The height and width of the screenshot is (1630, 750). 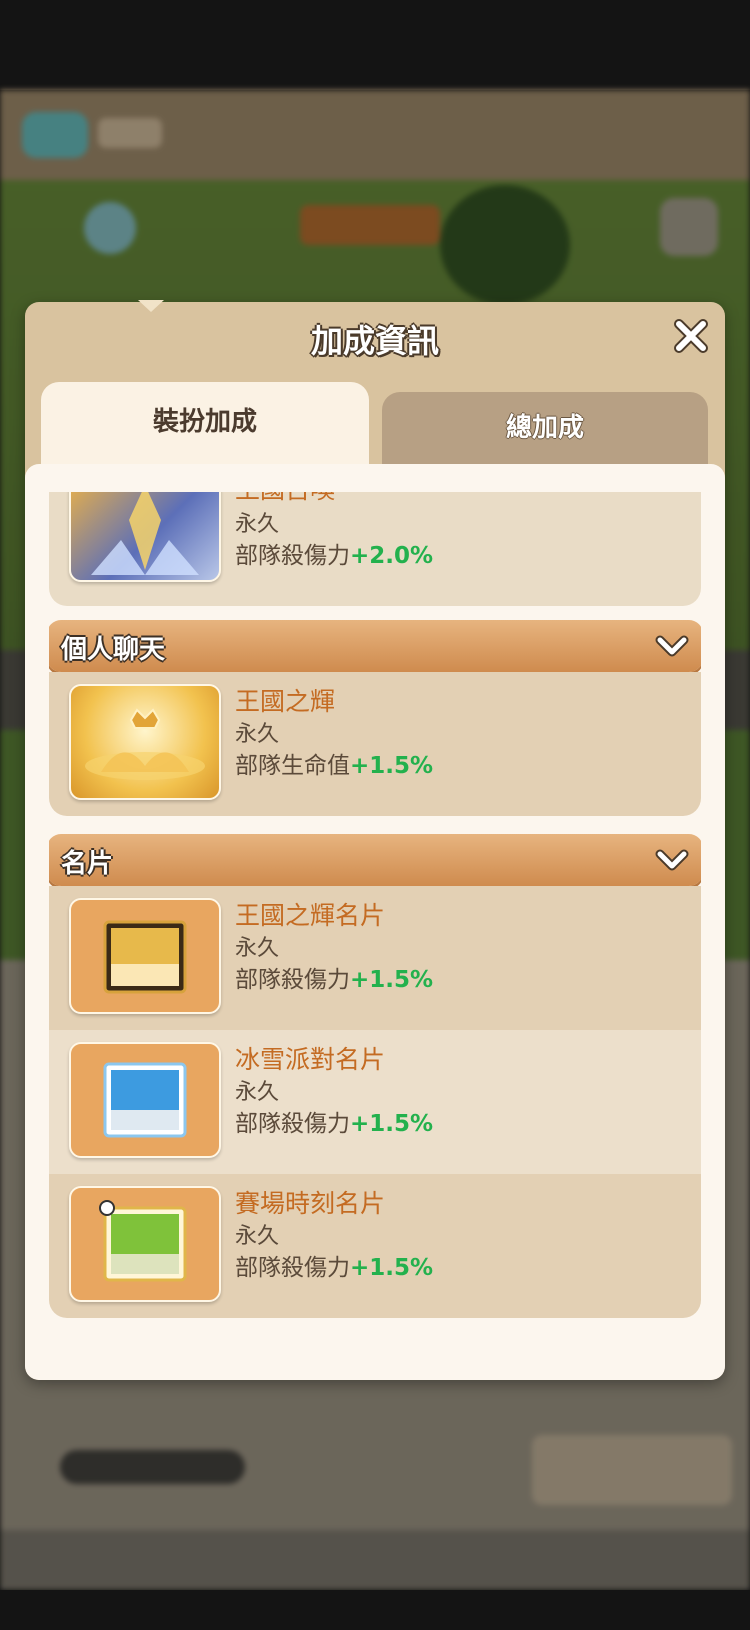 I want to click on item-name: 賽場時刻名片, so click(x=310, y=1203).